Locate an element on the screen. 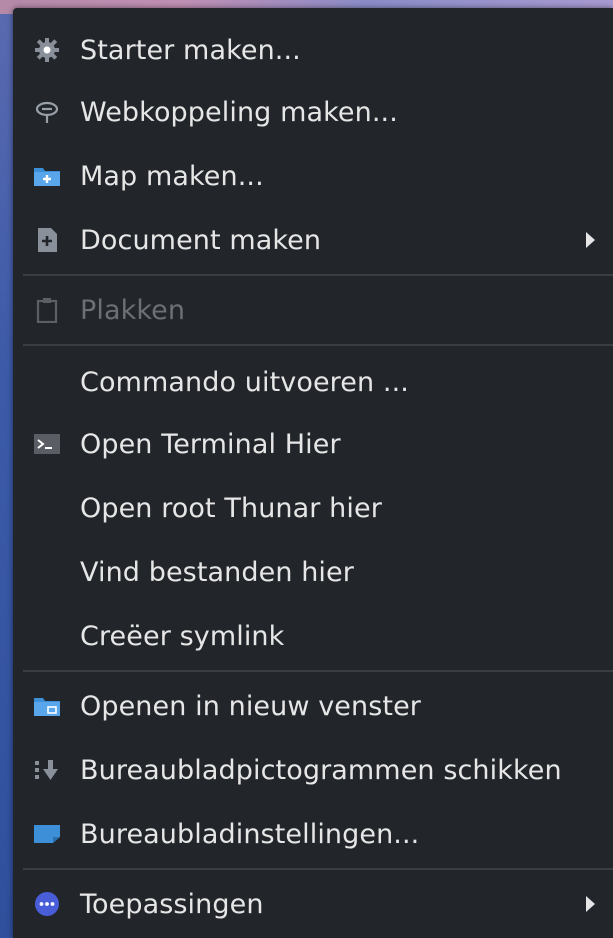 This screenshot has height=938, width=613. menu-item-label: Open root Thunar hier is located at coordinates (231, 508).